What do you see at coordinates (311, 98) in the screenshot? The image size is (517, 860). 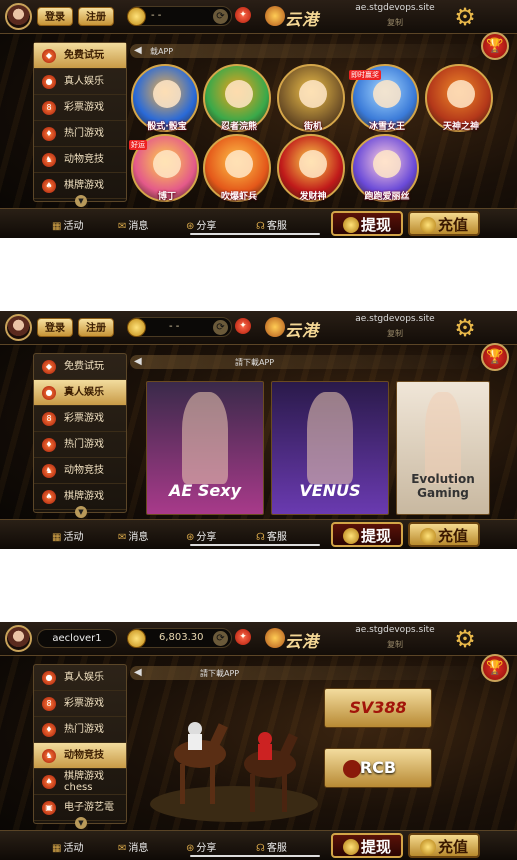 I see `game-tile: 街机` at bounding box center [311, 98].